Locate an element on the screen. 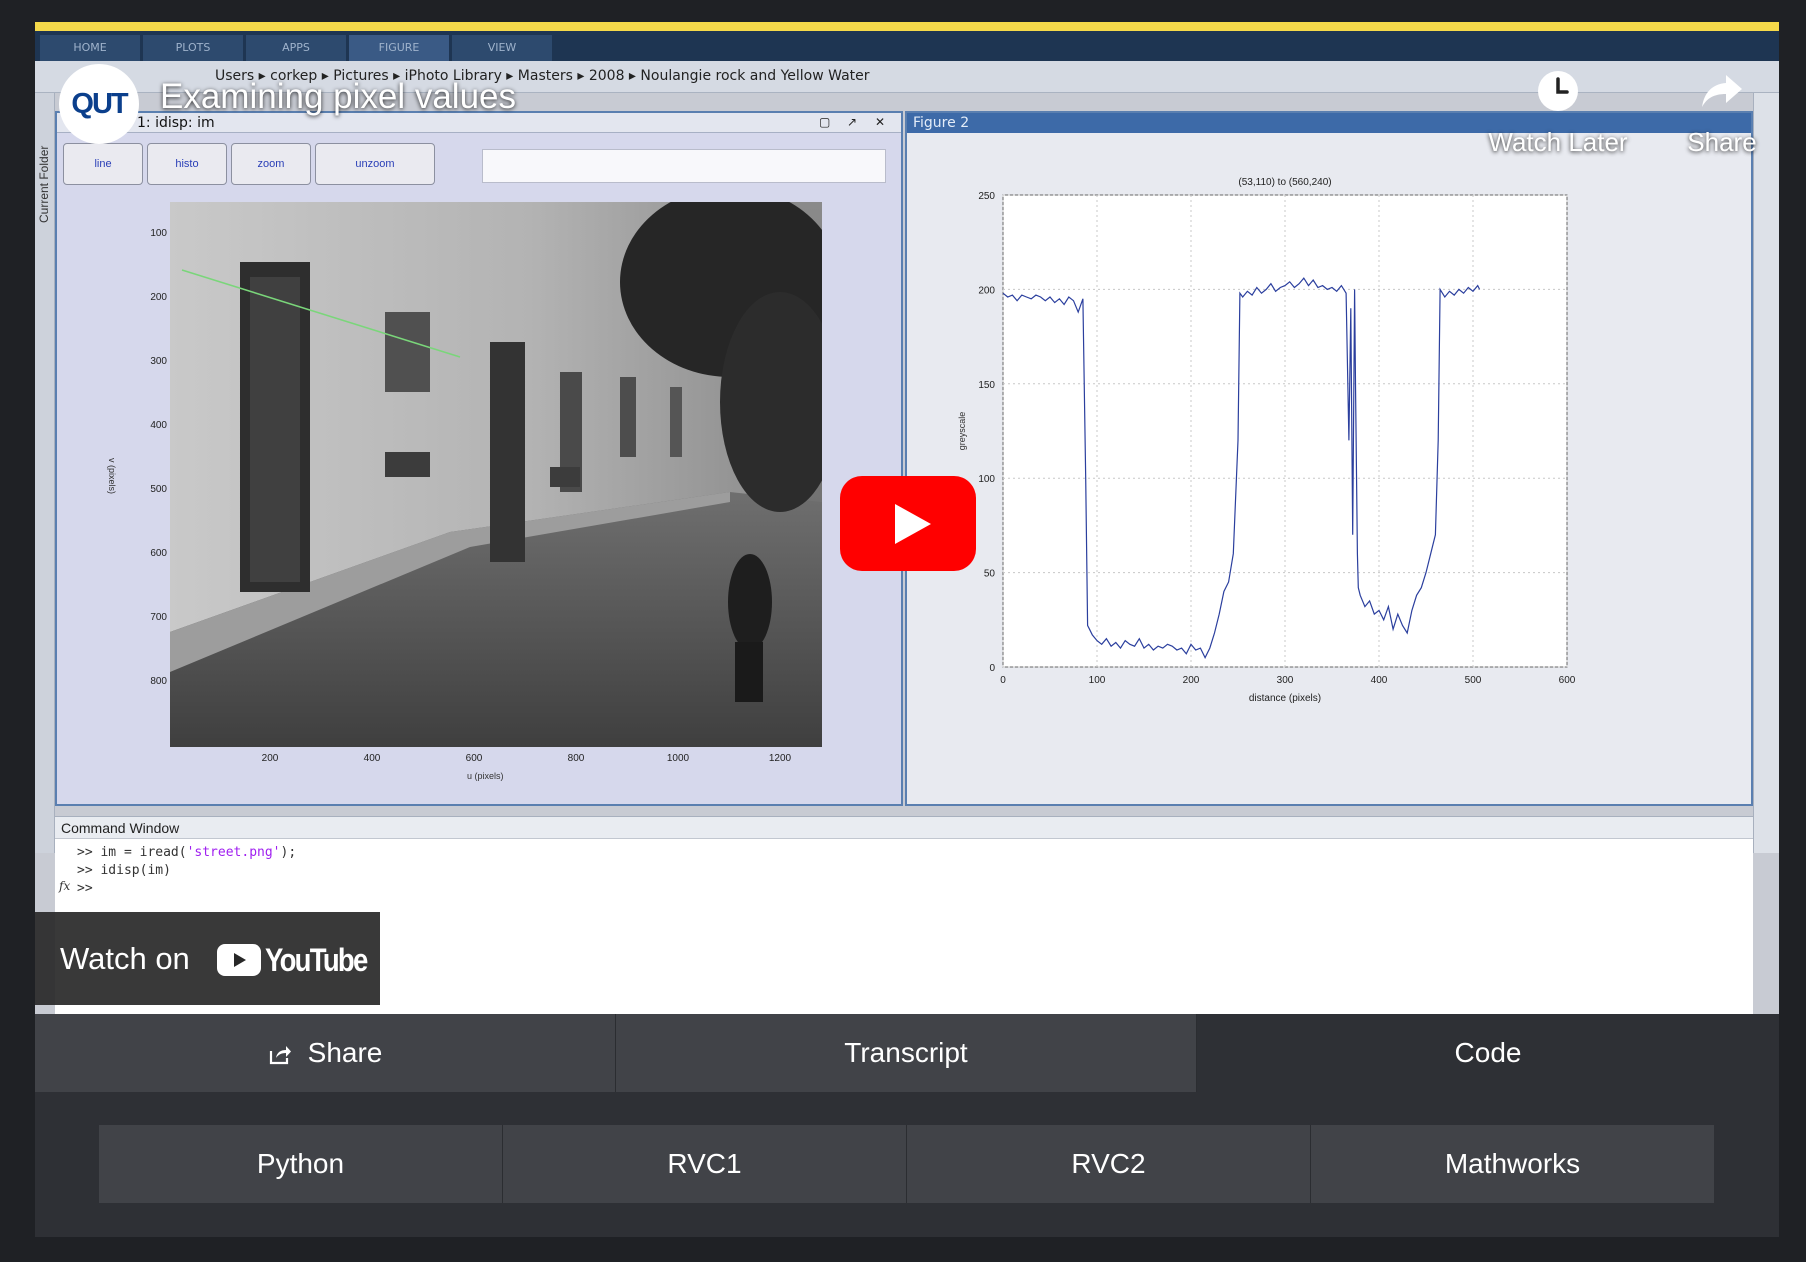  command-line: >> idisp(im) is located at coordinates (124, 870).